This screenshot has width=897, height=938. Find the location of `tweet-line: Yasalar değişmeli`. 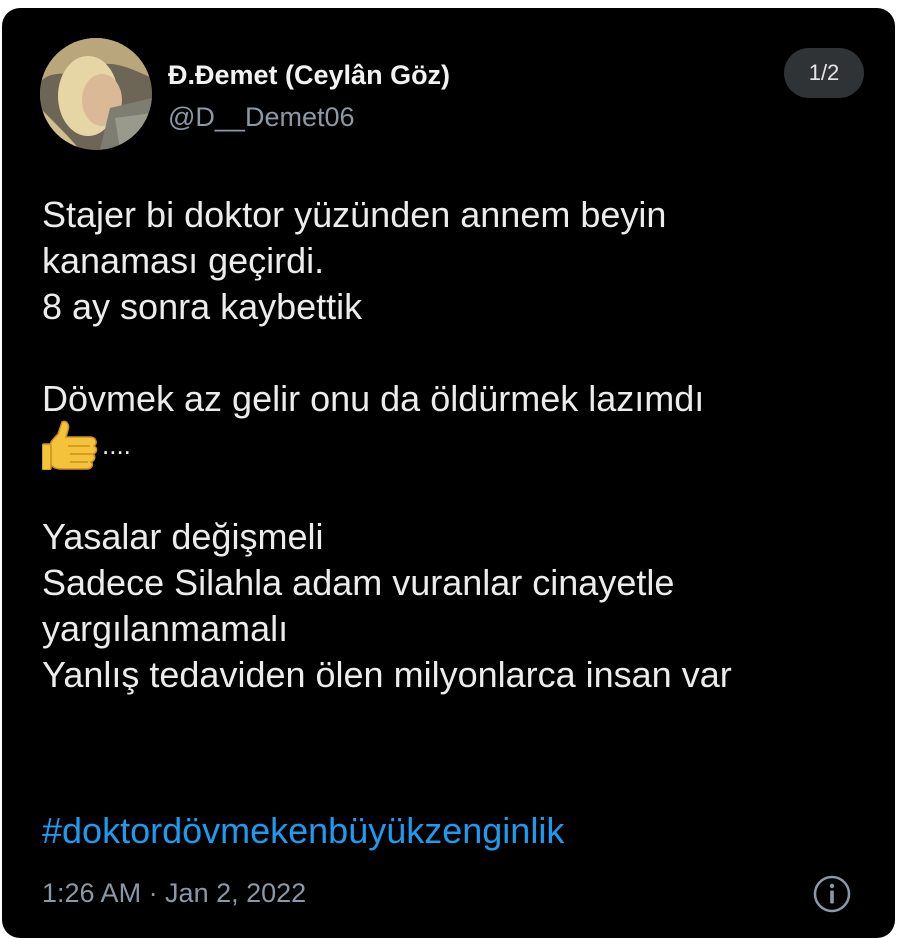

tweet-line: Yasalar değişmeli is located at coordinates (183, 536).